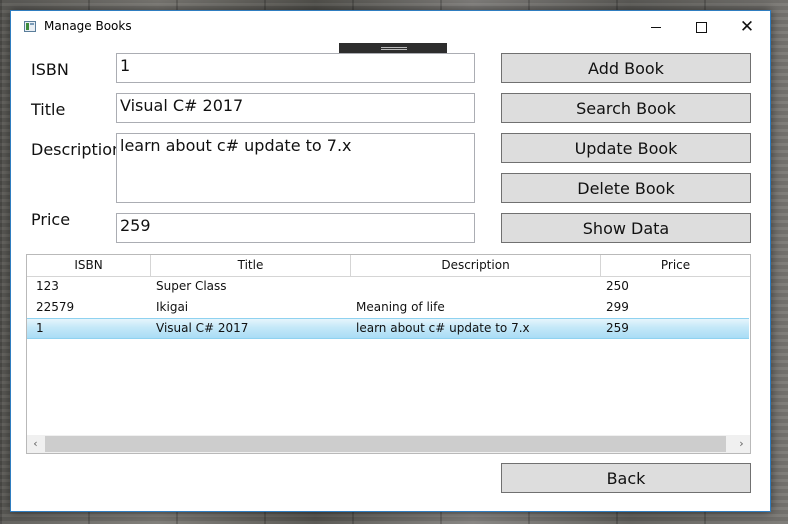 This screenshot has height=524, width=788. I want to click on minimize-button, so click(656, 27).